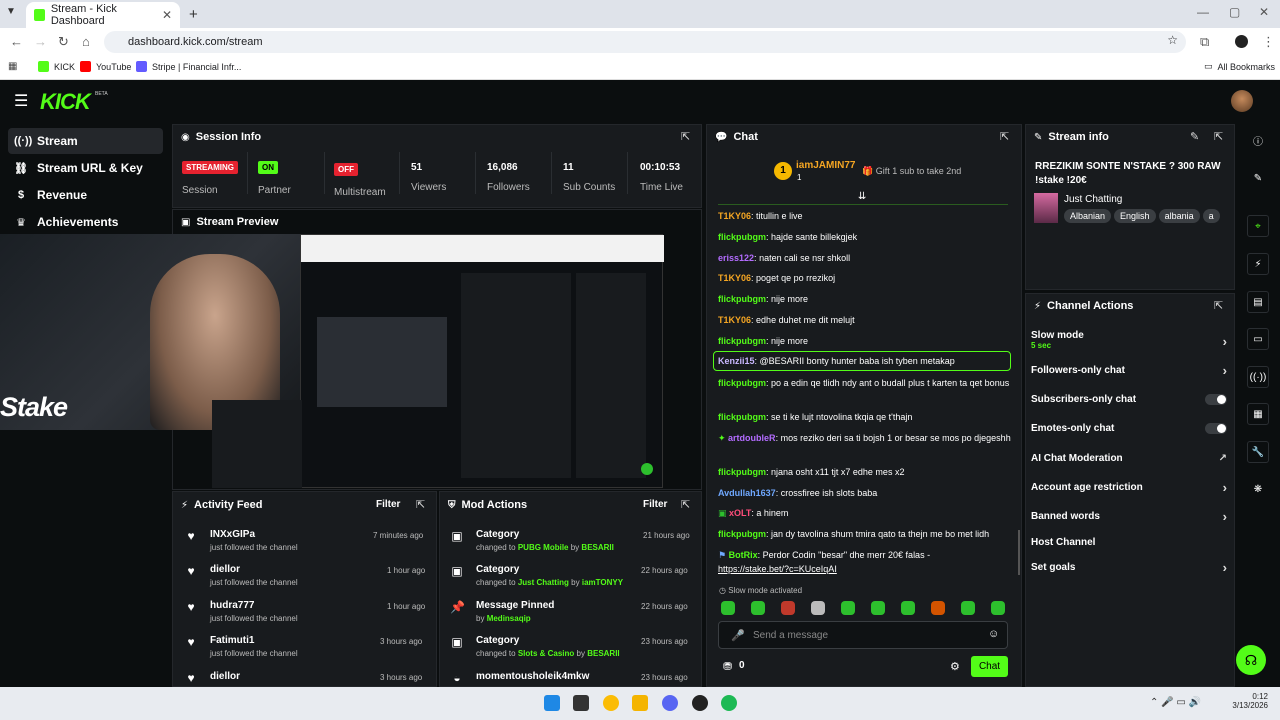 Image resolution: width=1280 pixels, height=720 pixels. What do you see at coordinates (1258, 226) in the screenshot?
I see `clip-icon: ⌖` at bounding box center [1258, 226].